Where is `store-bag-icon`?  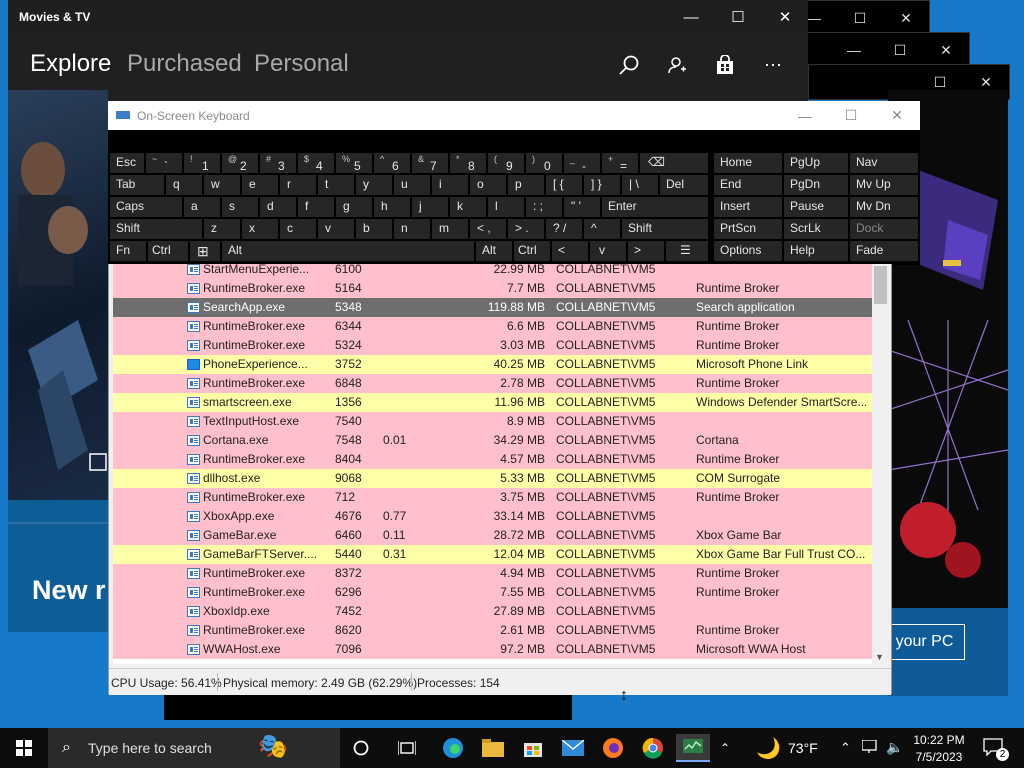
store-bag-icon is located at coordinates (725, 65).